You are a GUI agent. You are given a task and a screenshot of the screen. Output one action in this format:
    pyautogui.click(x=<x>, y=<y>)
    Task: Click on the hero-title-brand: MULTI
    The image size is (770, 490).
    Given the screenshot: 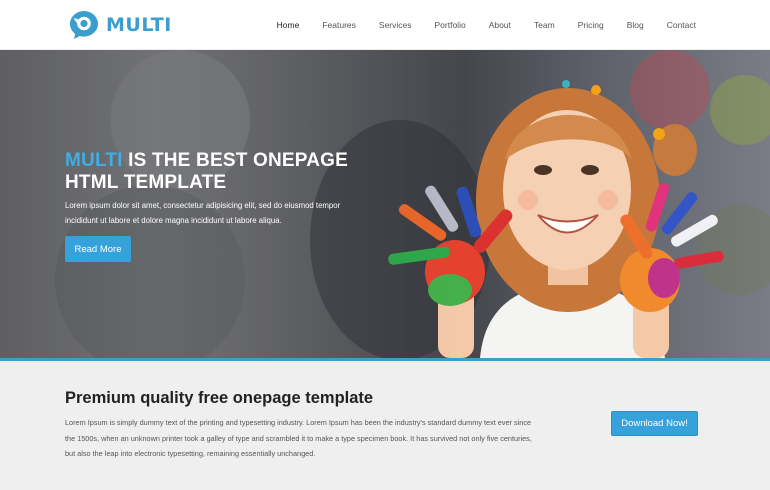 What is the action you would take?
    pyautogui.click(x=94, y=160)
    